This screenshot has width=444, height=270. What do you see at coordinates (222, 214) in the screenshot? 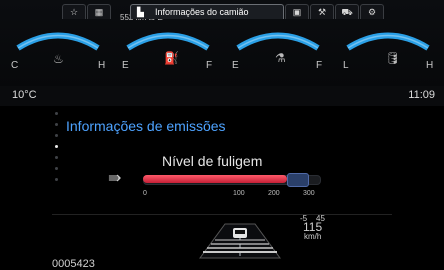
I see `section-divider` at bounding box center [222, 214].